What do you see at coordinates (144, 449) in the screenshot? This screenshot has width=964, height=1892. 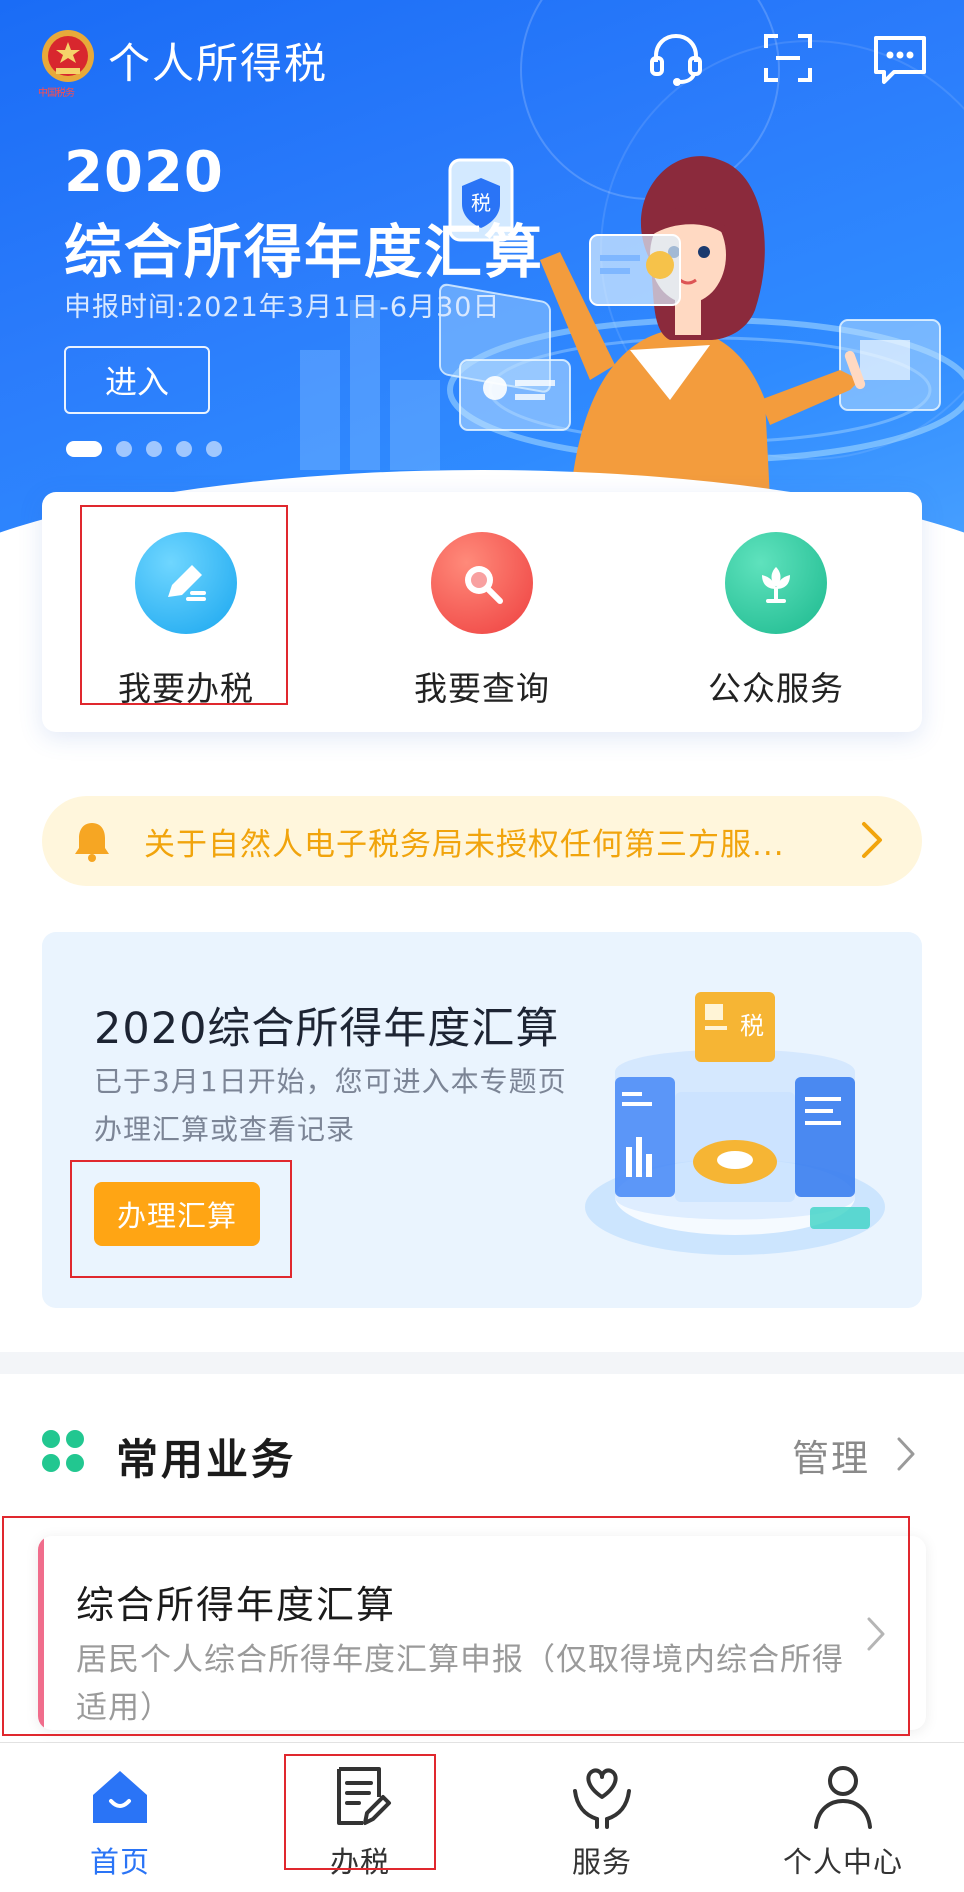 I see `banner-pager` at bounding box center [144, 449].